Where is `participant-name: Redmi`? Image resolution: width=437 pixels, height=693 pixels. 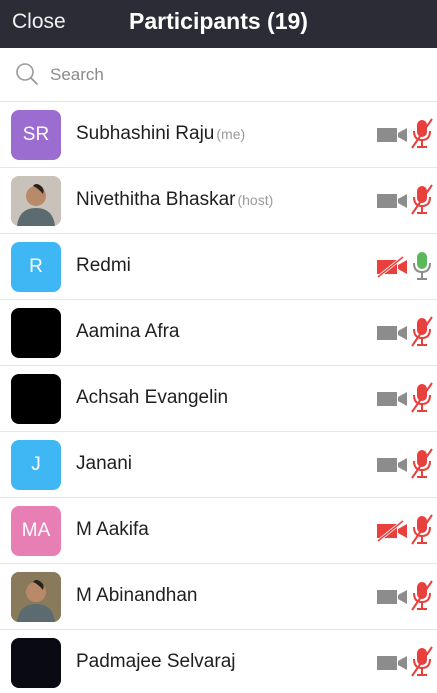
participant-name: Redmi is located at coordinates (103, 266).